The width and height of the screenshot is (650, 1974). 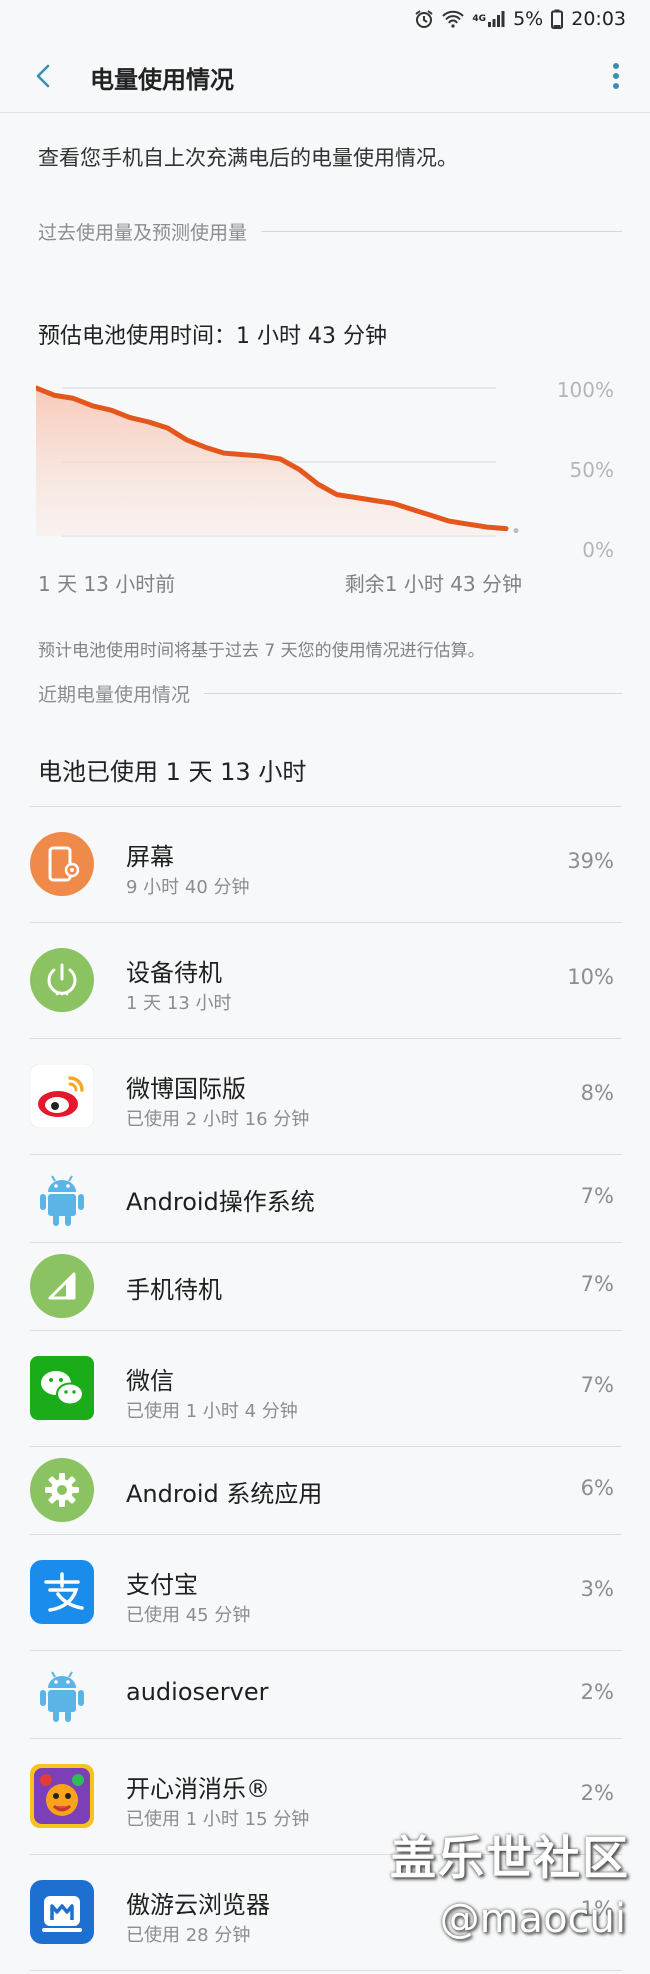 I want to click on app-percent: 39%, so click(x=590, y=861).